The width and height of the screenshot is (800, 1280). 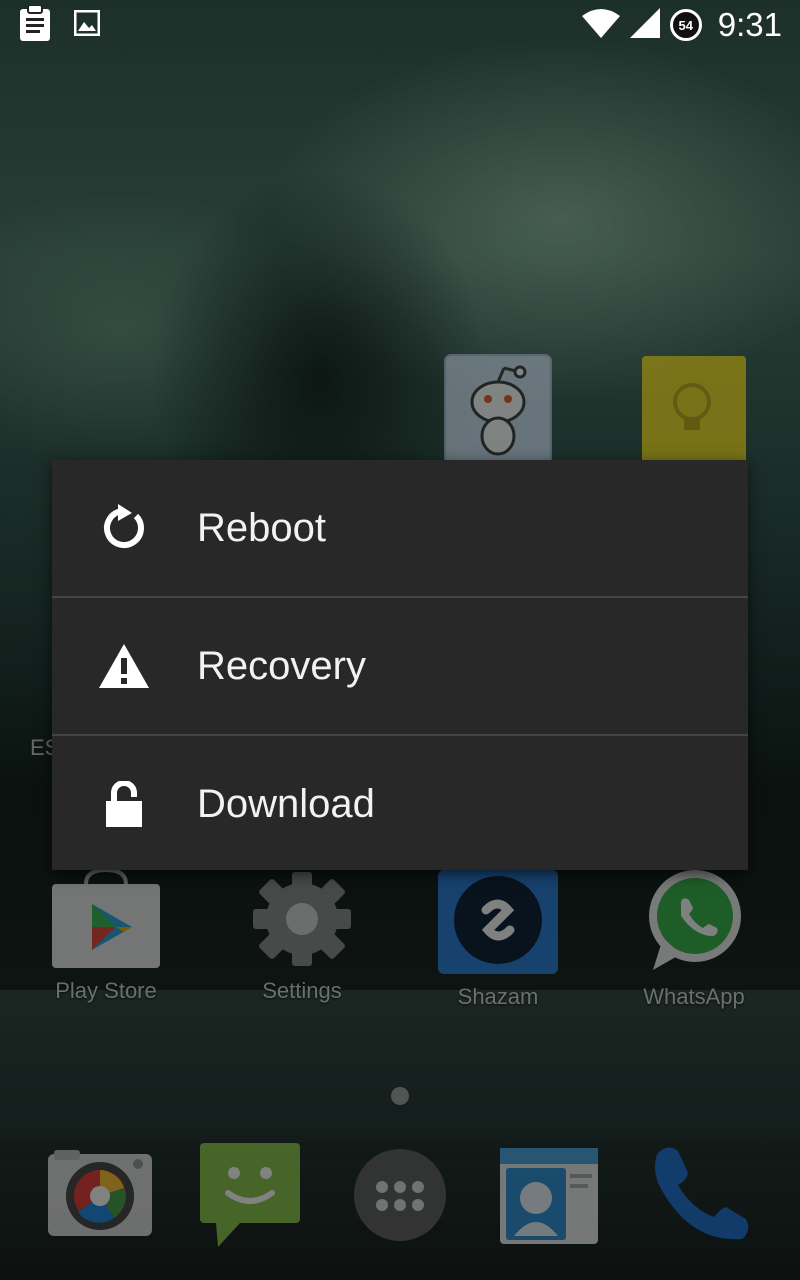 I want to click on menu-item-label: Download, so click(x=286, y=803).